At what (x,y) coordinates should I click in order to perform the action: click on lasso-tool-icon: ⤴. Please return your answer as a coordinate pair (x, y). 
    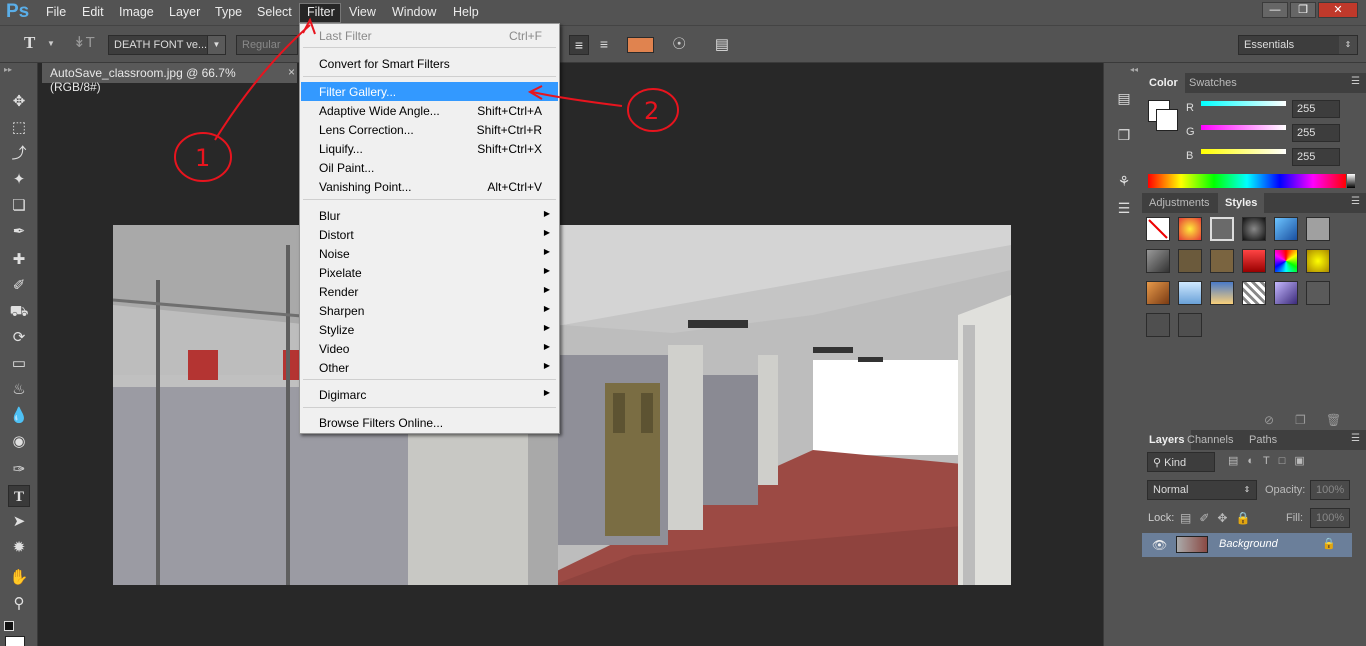
    Looking at the image, I should click on (19, 154).